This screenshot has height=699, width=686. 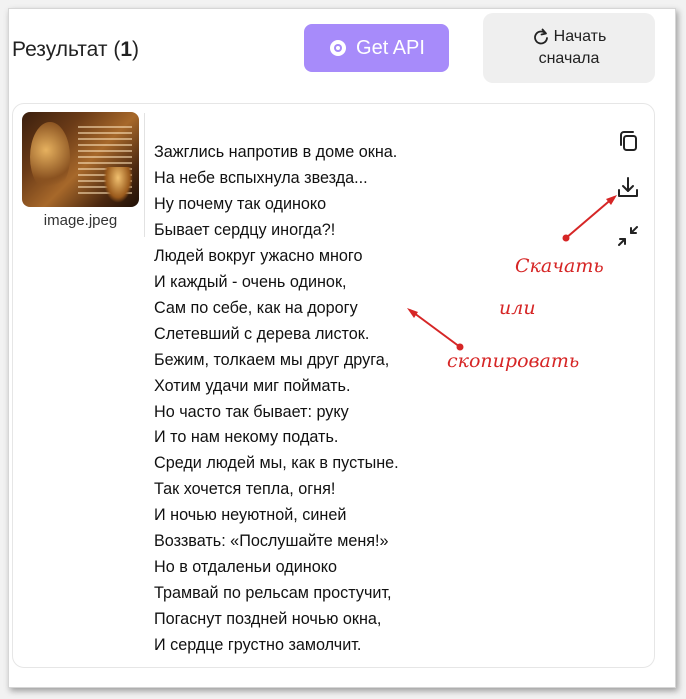 What do you see at coordinates (513, 361) in the screenshot?
I see `annotation-copy: скопировать` at bounding box center [513, 361].